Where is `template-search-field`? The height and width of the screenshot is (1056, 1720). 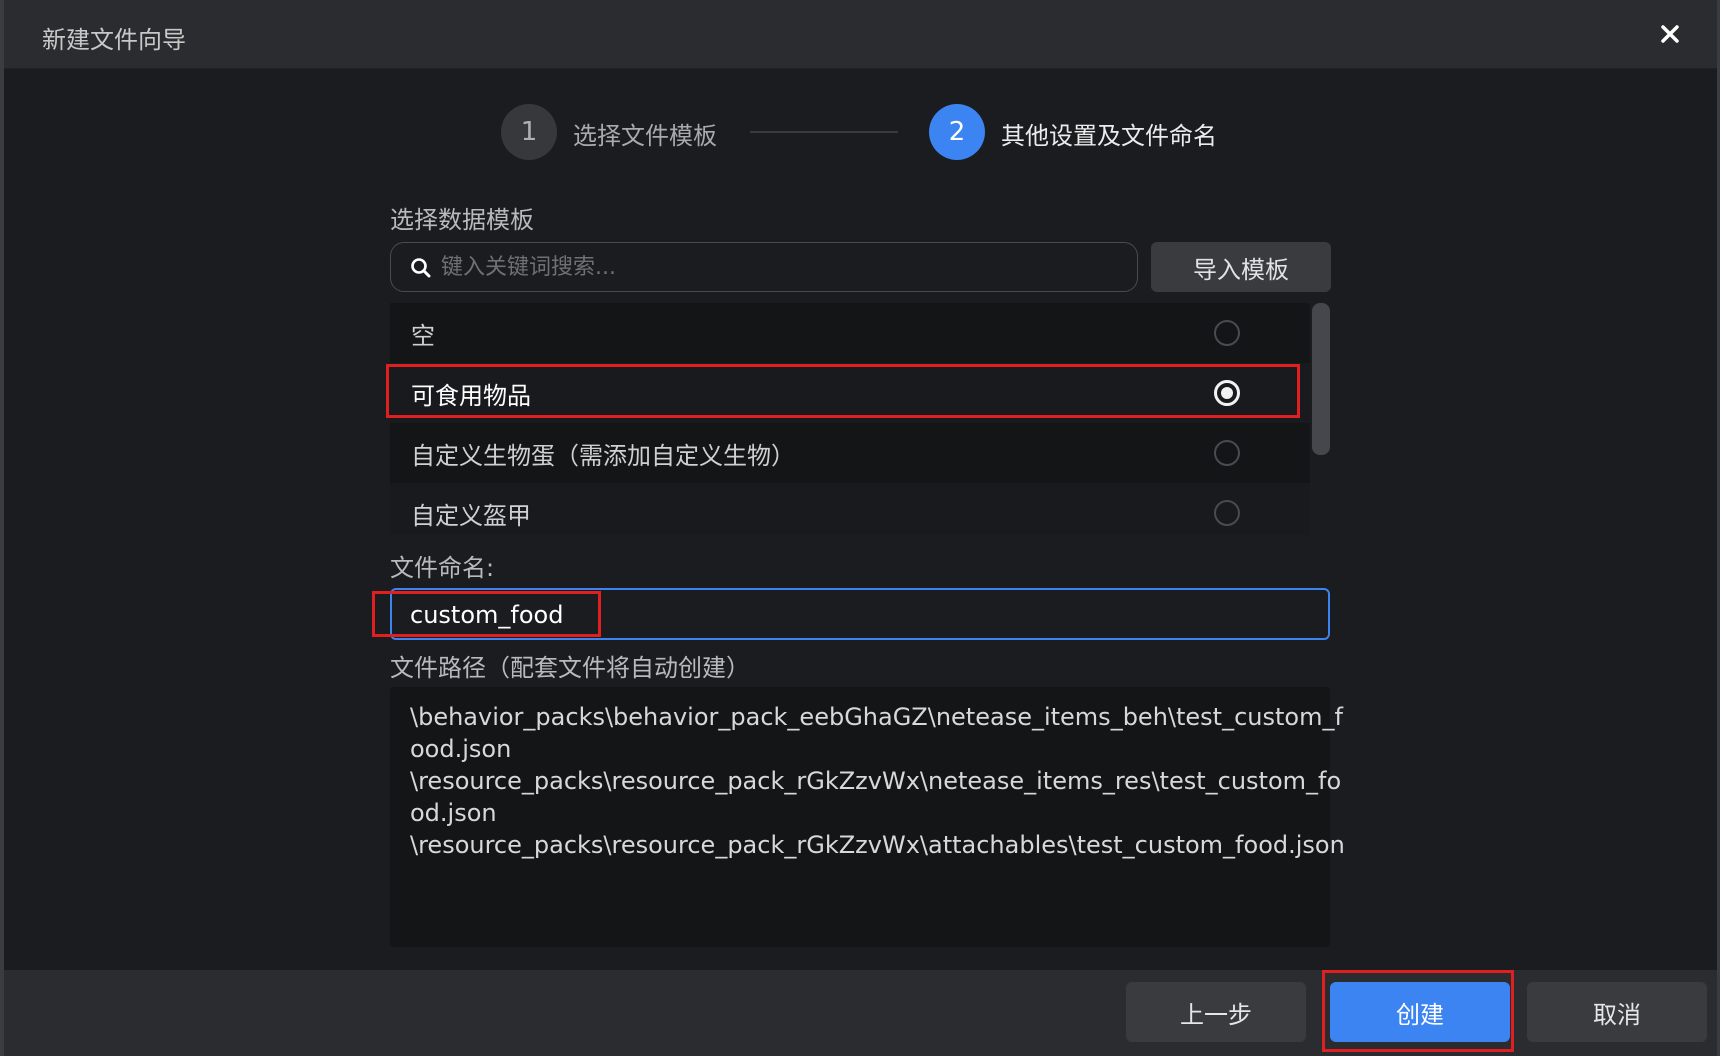 template-search-field is located at coordinates (764, 267).